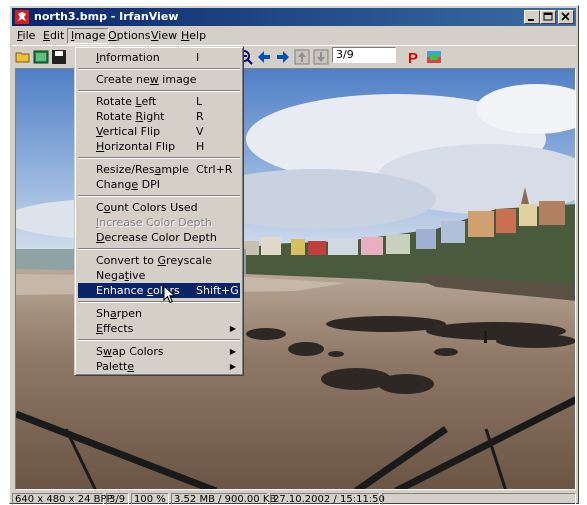  I want to click on status-datetime: 27.10.2002 / 15:11:50, so click(327, 499).